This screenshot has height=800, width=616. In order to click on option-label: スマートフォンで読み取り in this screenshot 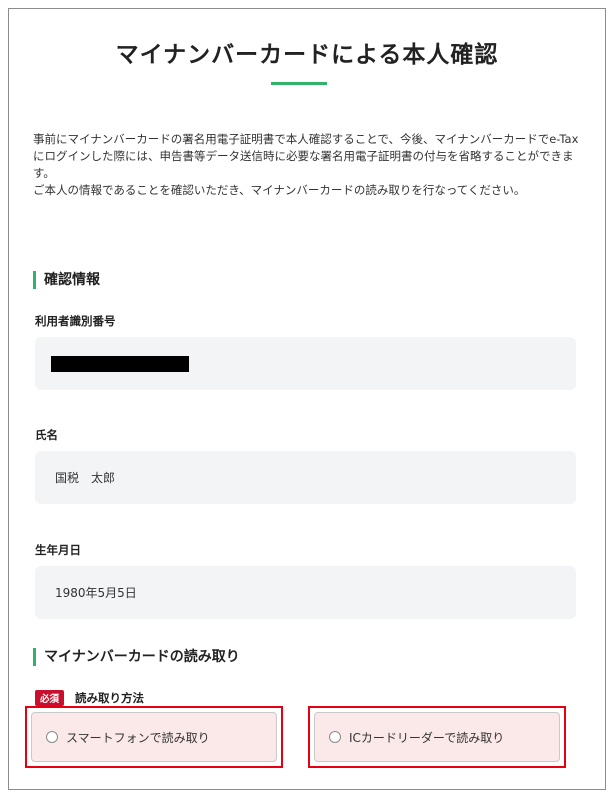, I will do `click(138, 737)`.